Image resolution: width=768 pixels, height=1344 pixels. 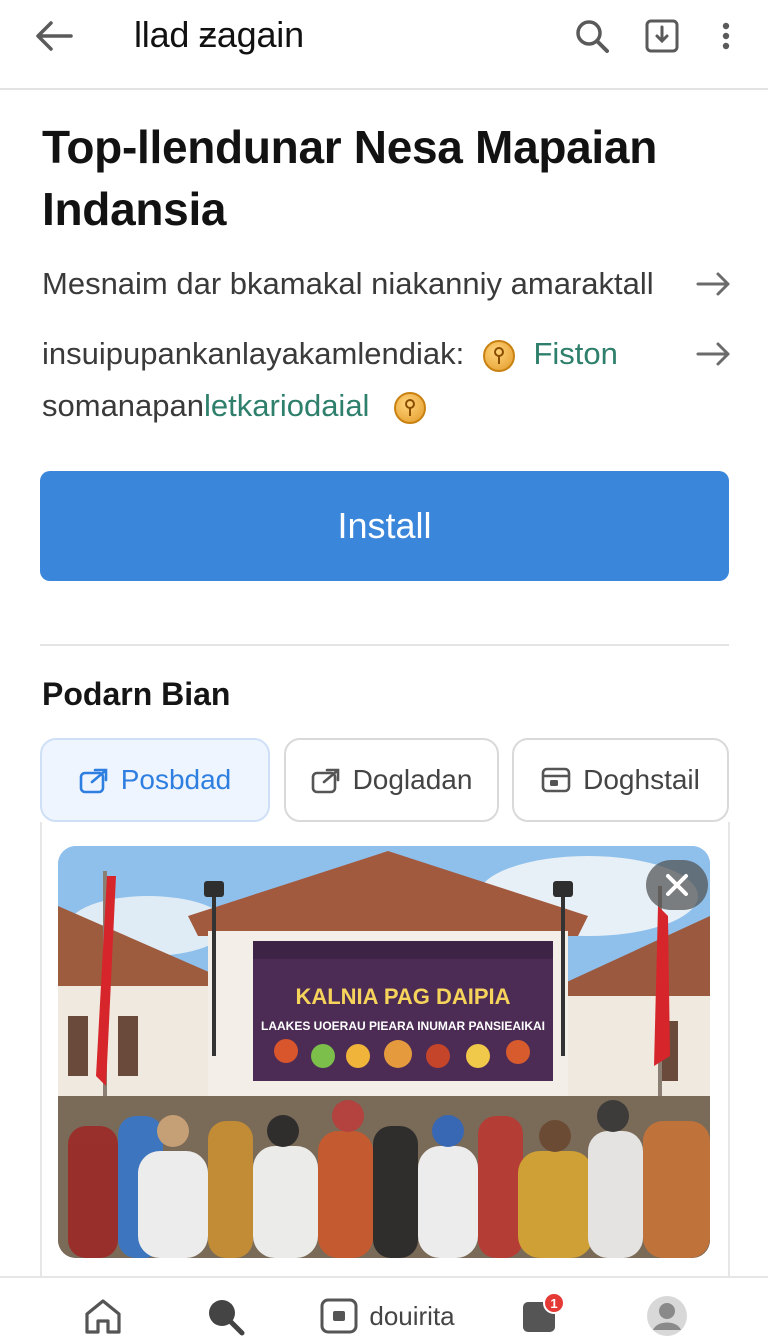 I want to click on more-options-button, so click(x=726, y=36).